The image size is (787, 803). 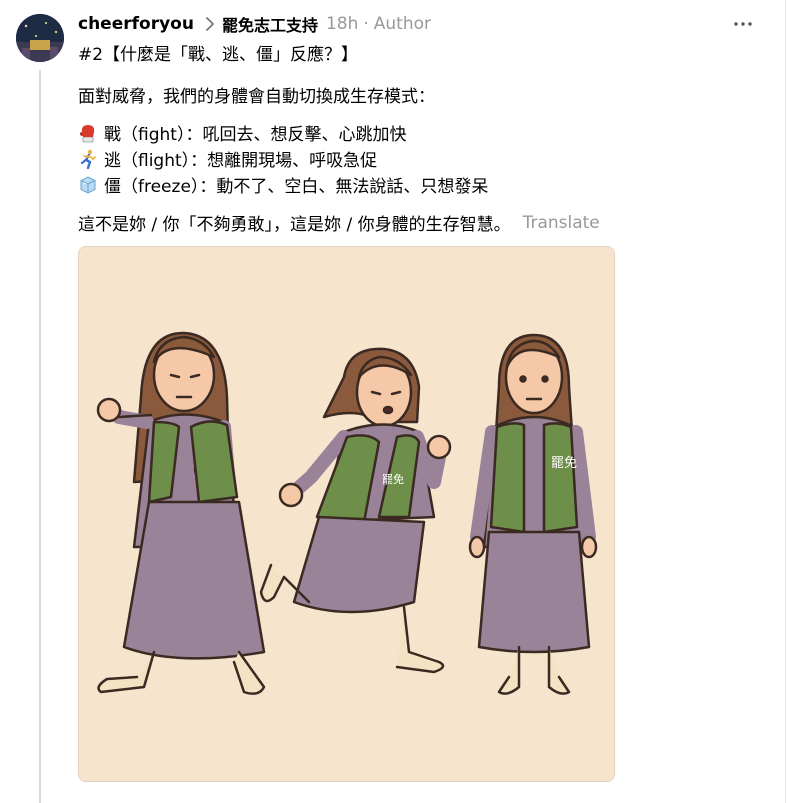 What do you see at coordinates (393, 479) in the screenshot?
I see `vest-text-flight: 罷免` at bounding box center [393, 479].